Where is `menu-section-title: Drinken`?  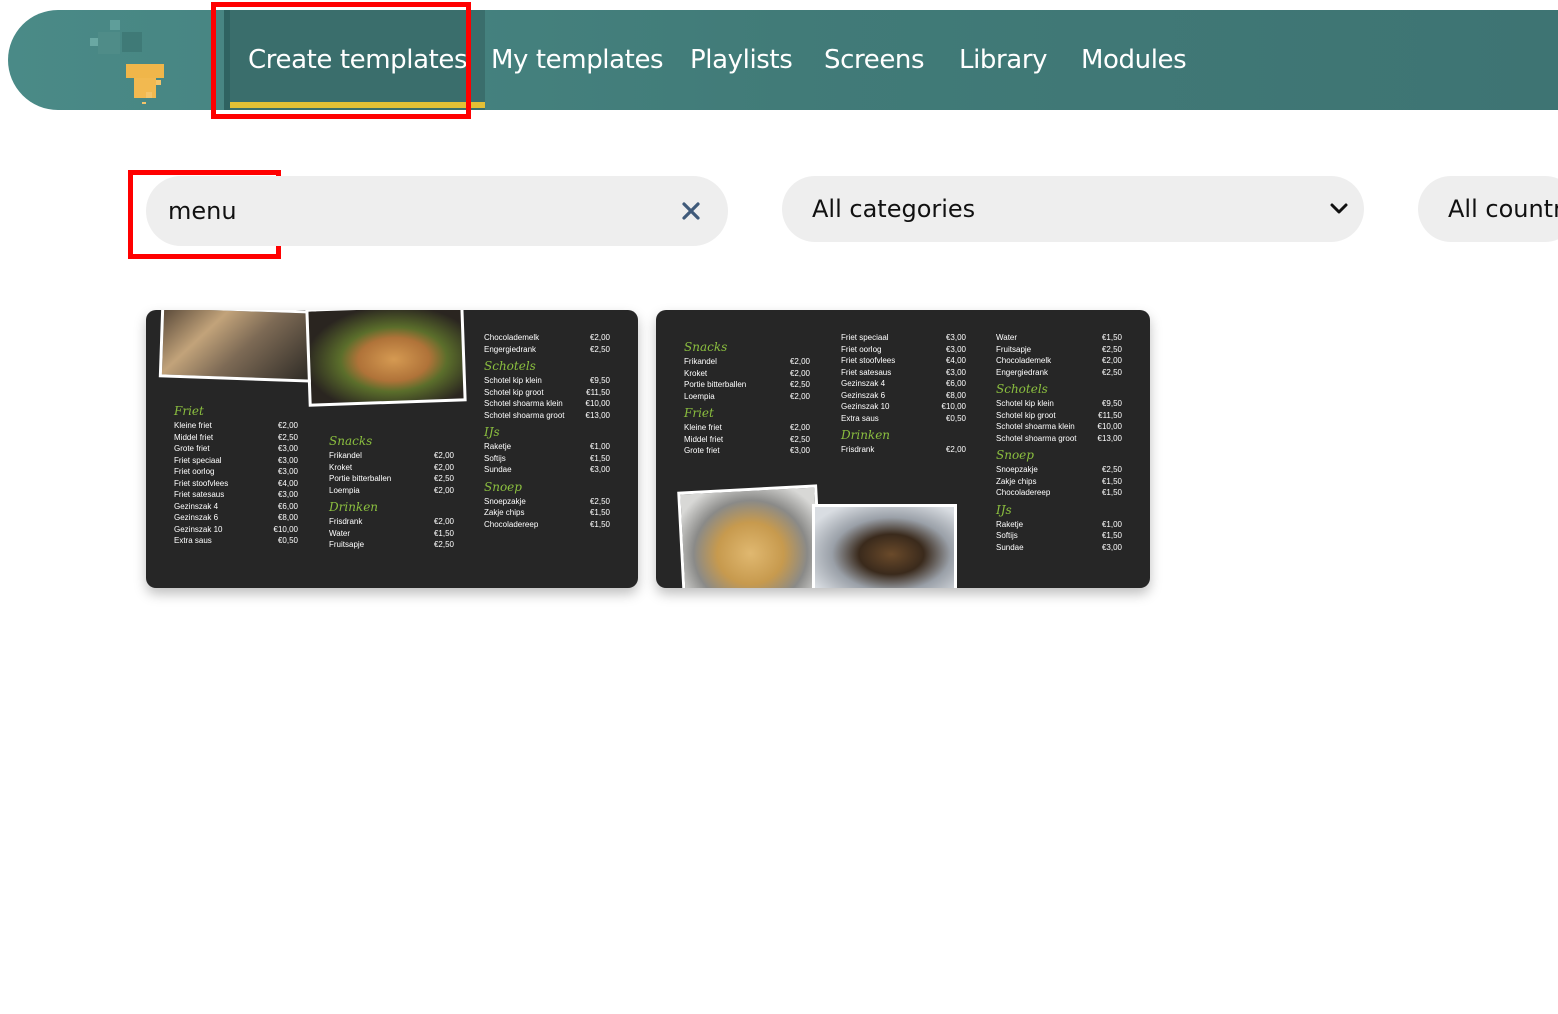 menu-section-title: Drinken is located at coordinates (866, 435).